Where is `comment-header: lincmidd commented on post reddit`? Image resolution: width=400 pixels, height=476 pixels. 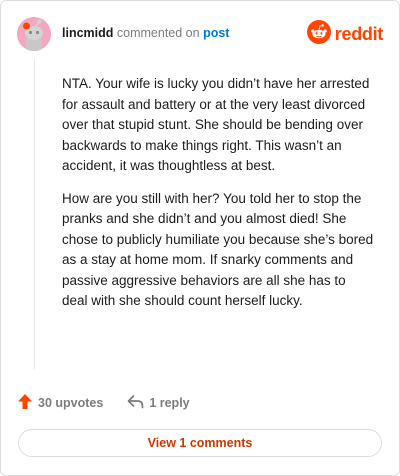
comment-header: lincmidd commented on post reddit is located at coordinates (200, 34).